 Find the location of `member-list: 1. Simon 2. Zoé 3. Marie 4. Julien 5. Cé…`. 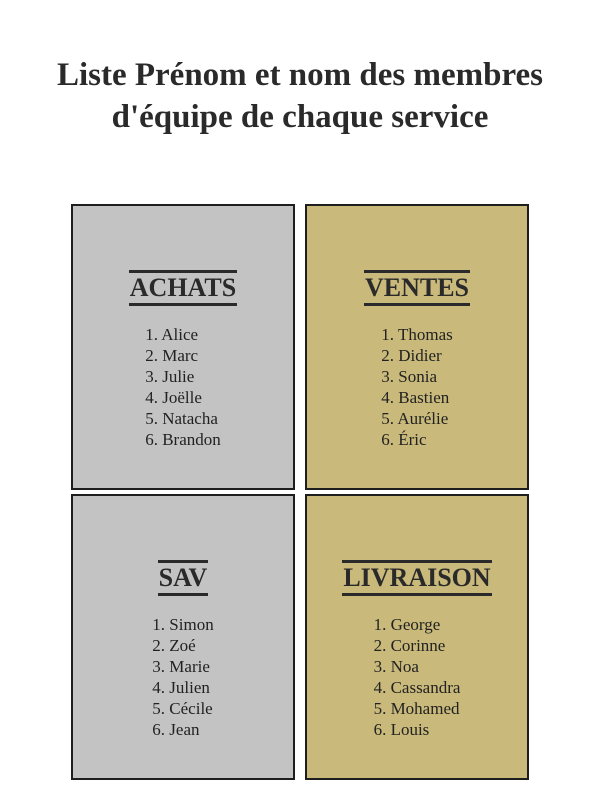

member-list: 1. Simon 2. Zoé 3. Marie 4. Julien 5. Cé… is located at coordinates (182, 677).